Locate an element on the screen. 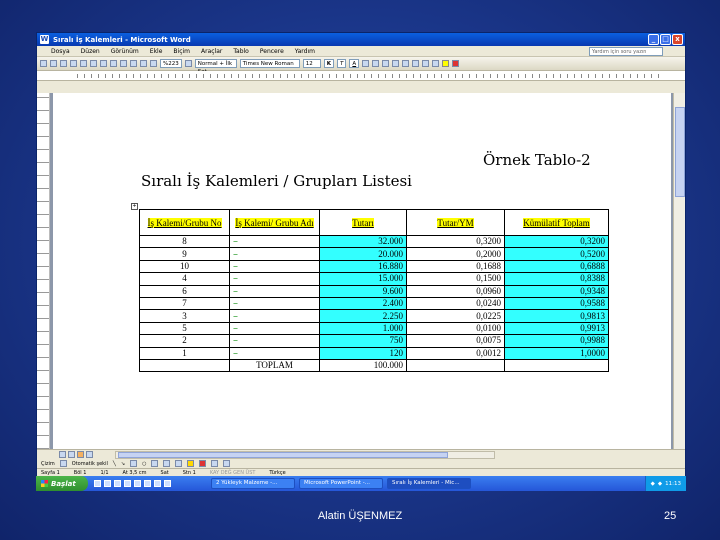  shadow-icon is located at coordinates (227, 463).